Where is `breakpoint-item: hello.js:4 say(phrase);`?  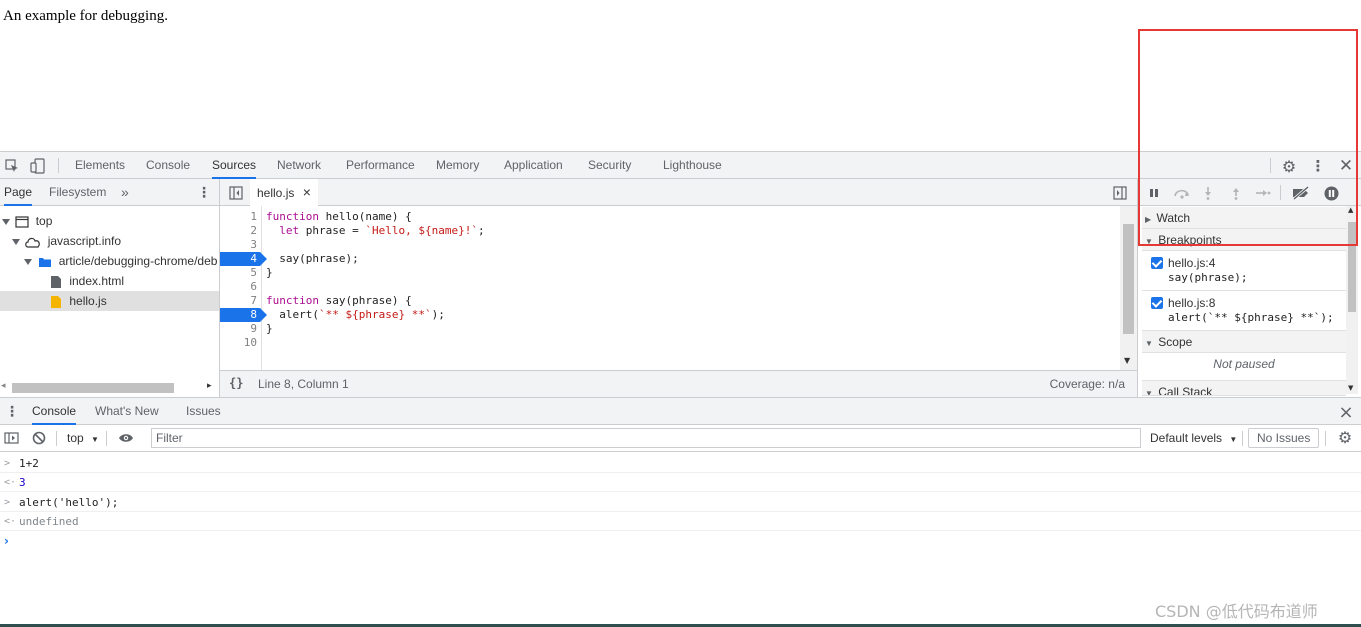 breakpoint-item: hello.js:4 say(phrase); is located at coordinates (1244, 271).